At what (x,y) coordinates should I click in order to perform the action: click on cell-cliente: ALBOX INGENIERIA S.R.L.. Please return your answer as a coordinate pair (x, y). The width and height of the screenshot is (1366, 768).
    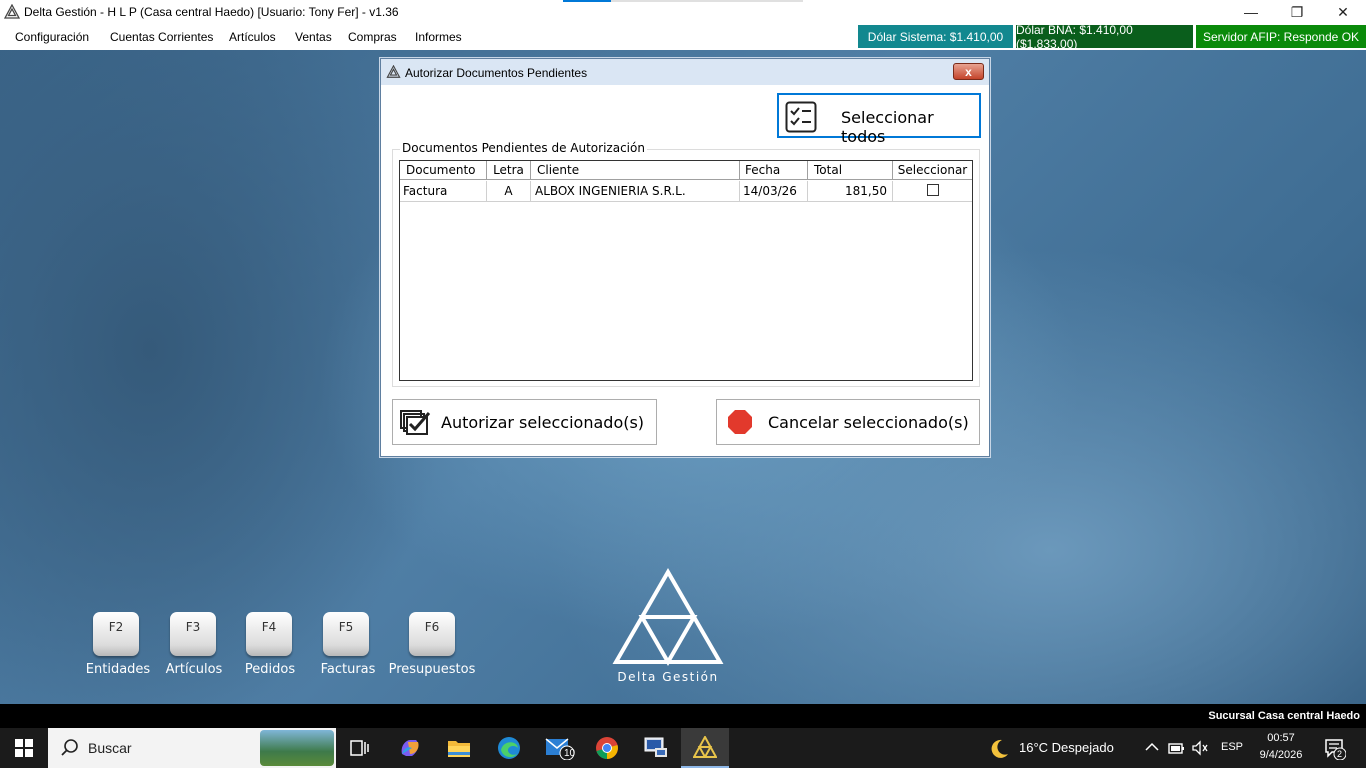
    Looking at the image, I should click on (635, 191).